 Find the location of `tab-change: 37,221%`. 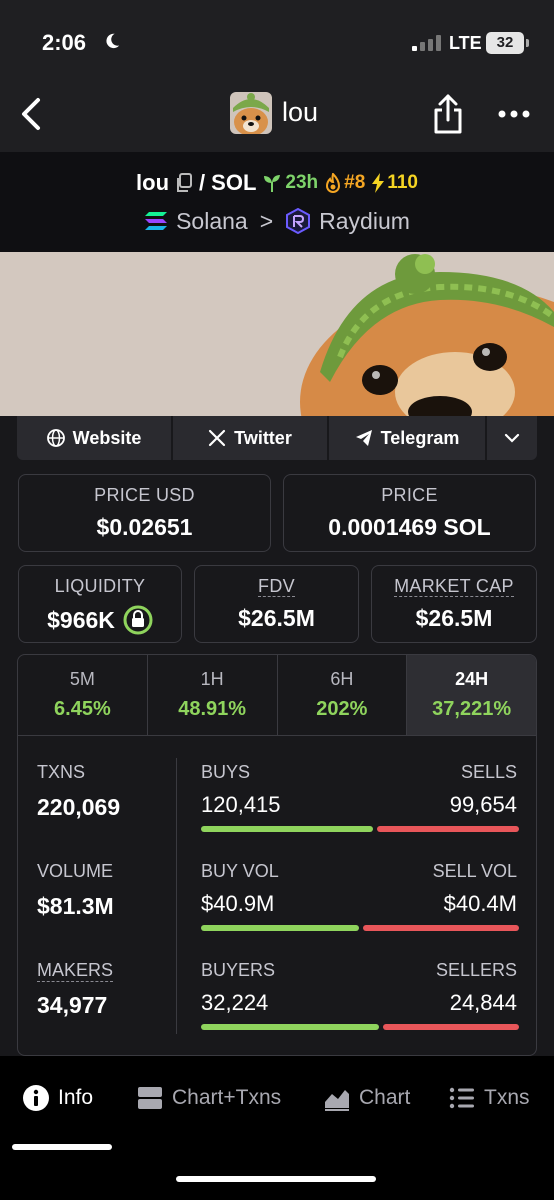

tab-change: 37,221% is located at coordinates (472, 709).